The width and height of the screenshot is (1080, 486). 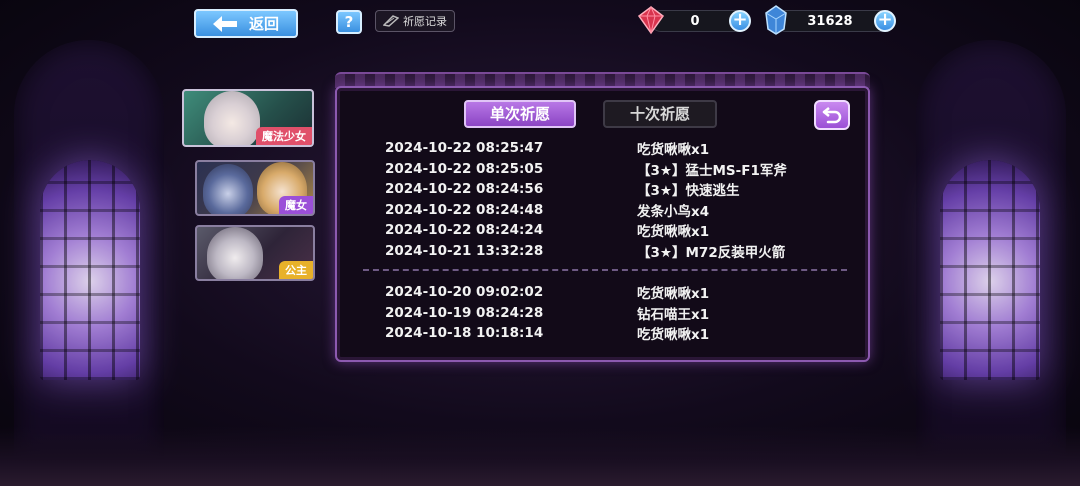 I want to click on crystal-currency: 31628 +, so click(x=830, y=20).